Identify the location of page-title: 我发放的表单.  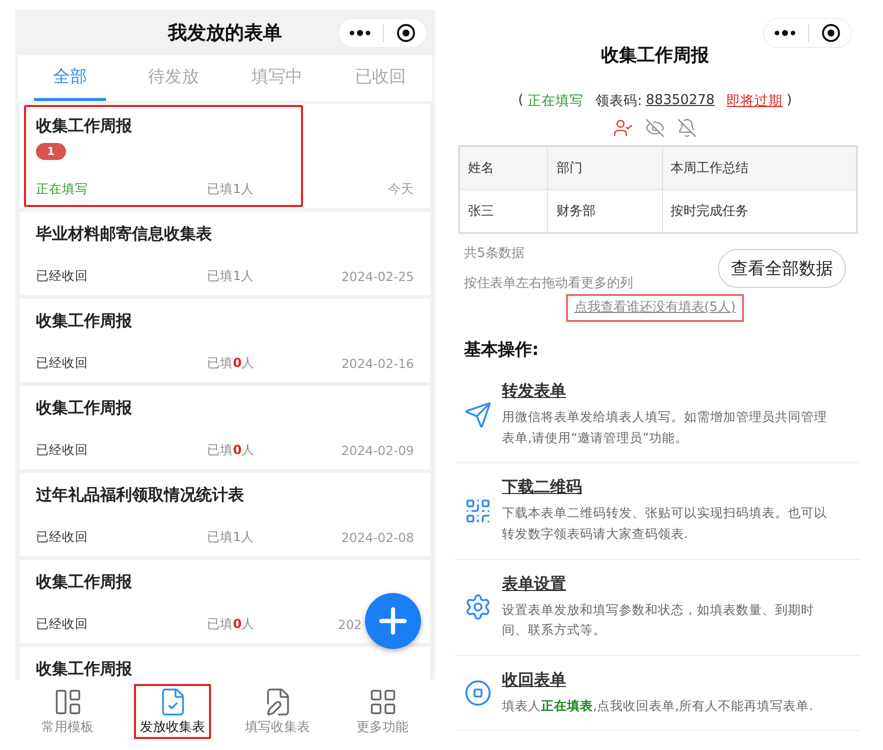
(225, 33).